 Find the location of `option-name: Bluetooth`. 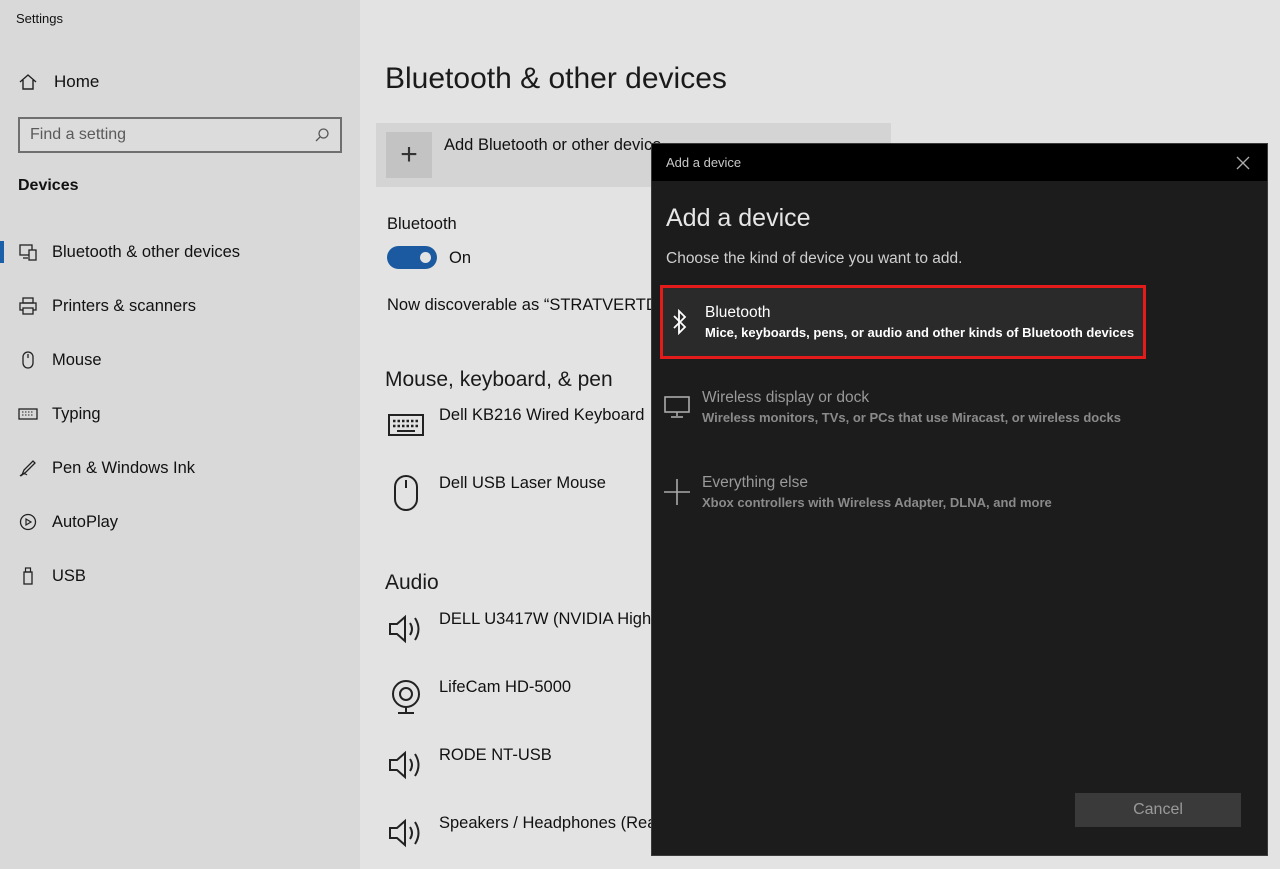

option-name: Bluetooth is located at coordinates (738, 312).